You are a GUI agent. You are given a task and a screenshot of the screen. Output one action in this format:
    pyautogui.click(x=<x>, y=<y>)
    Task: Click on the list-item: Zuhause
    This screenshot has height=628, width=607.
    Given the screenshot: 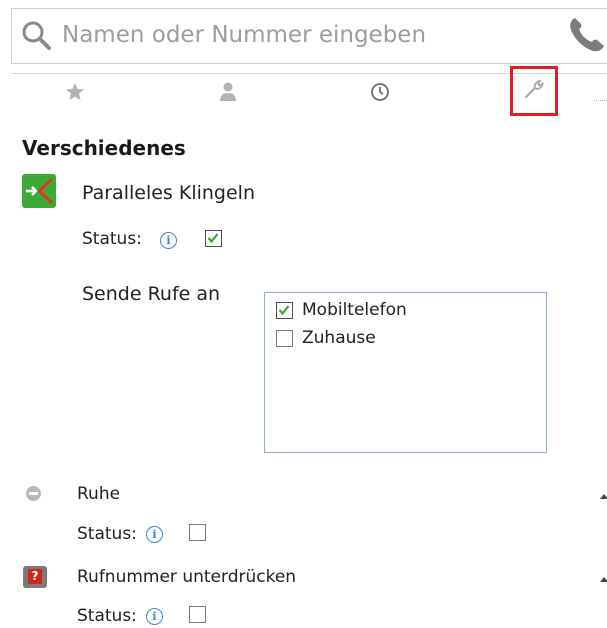 What is the action you would take?
    pyautogui.click(x=326, y=338)
    